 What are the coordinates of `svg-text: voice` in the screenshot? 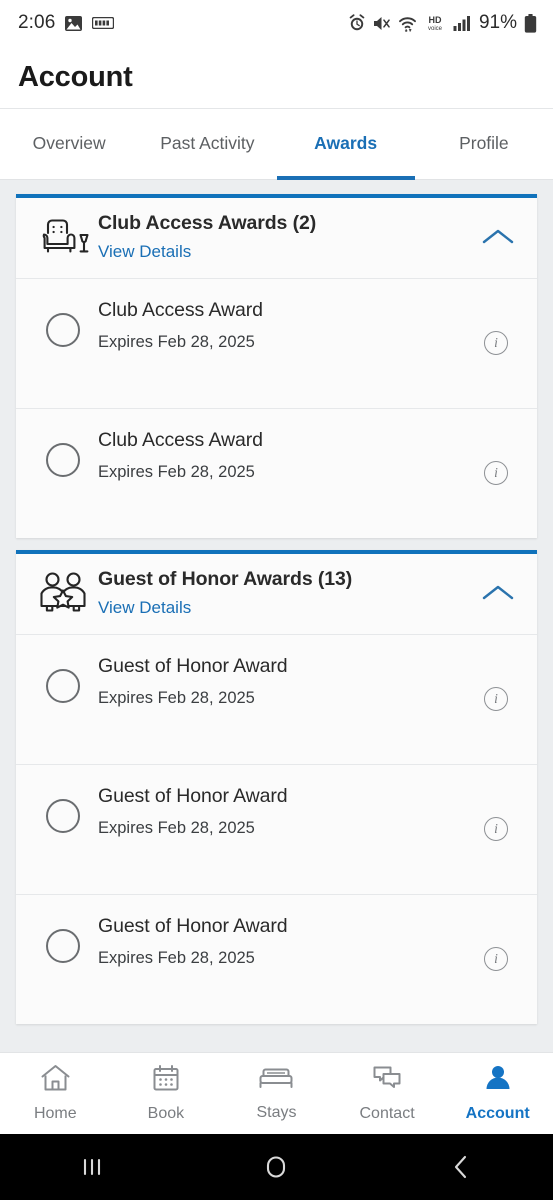 It's located at (435, 29).